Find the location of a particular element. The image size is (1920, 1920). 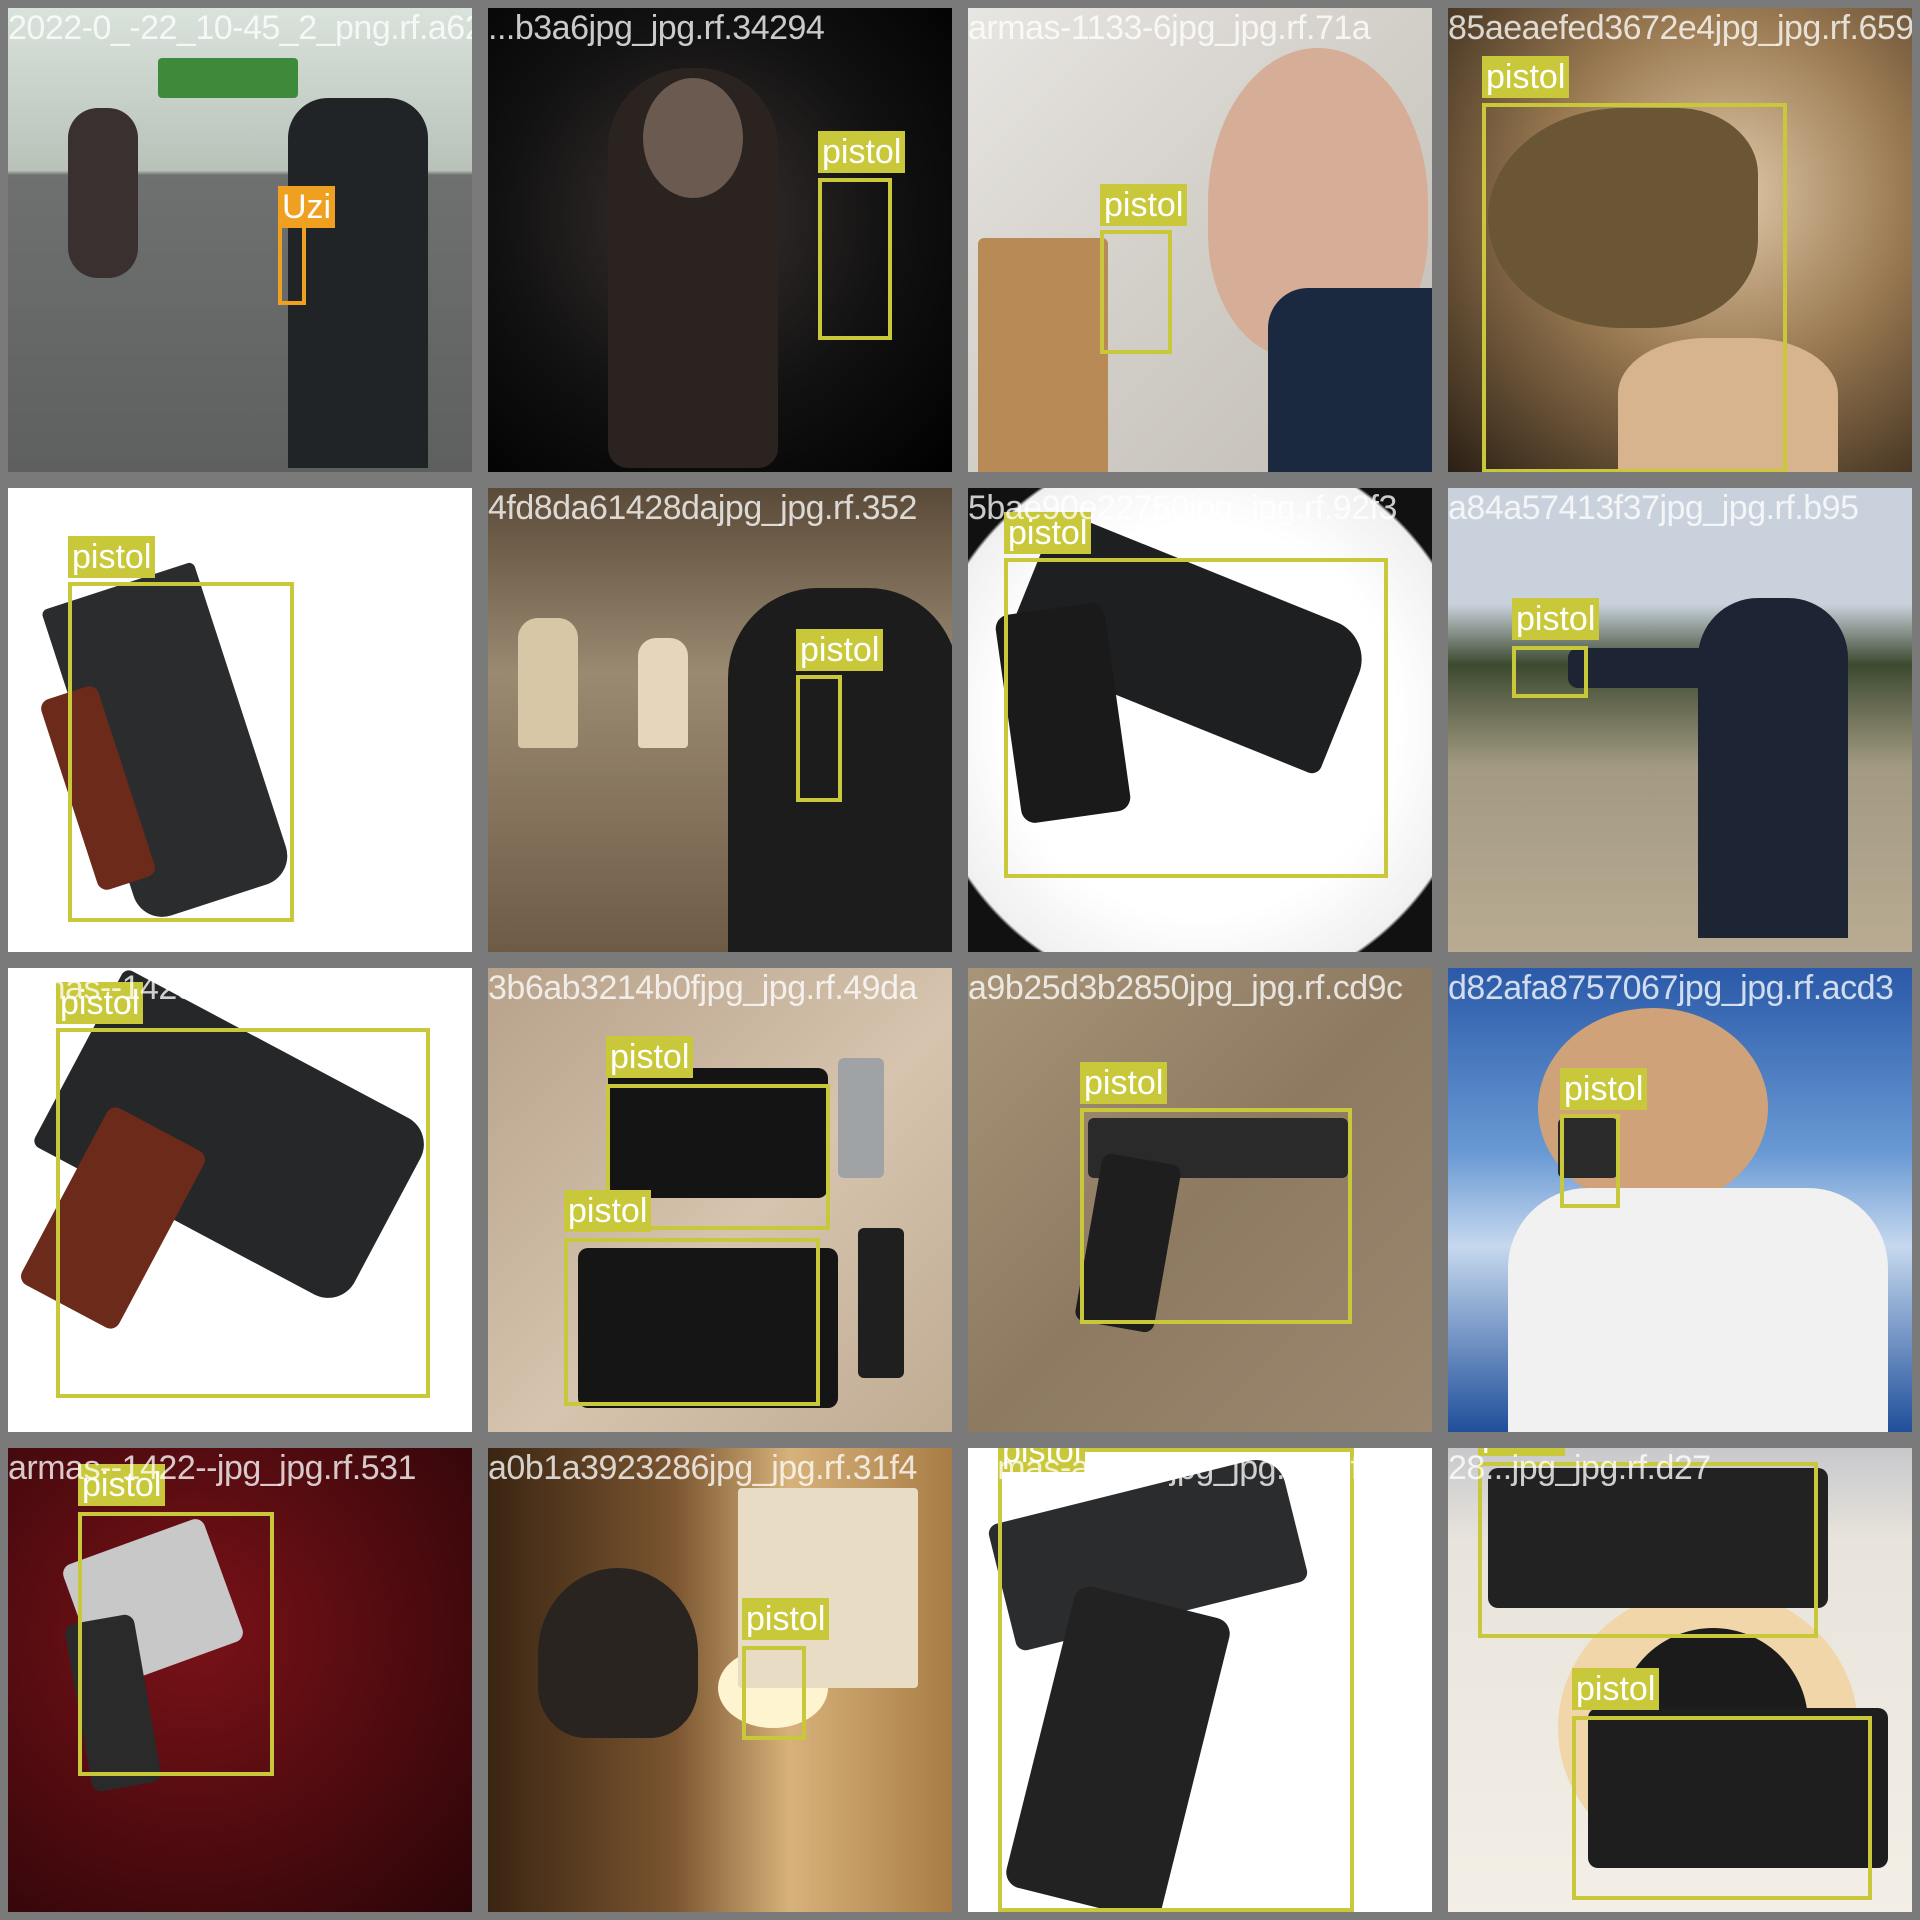

filename-label: armas-1133-6jpg_jpg.rf.71a is located at coordinates (1169, 28).